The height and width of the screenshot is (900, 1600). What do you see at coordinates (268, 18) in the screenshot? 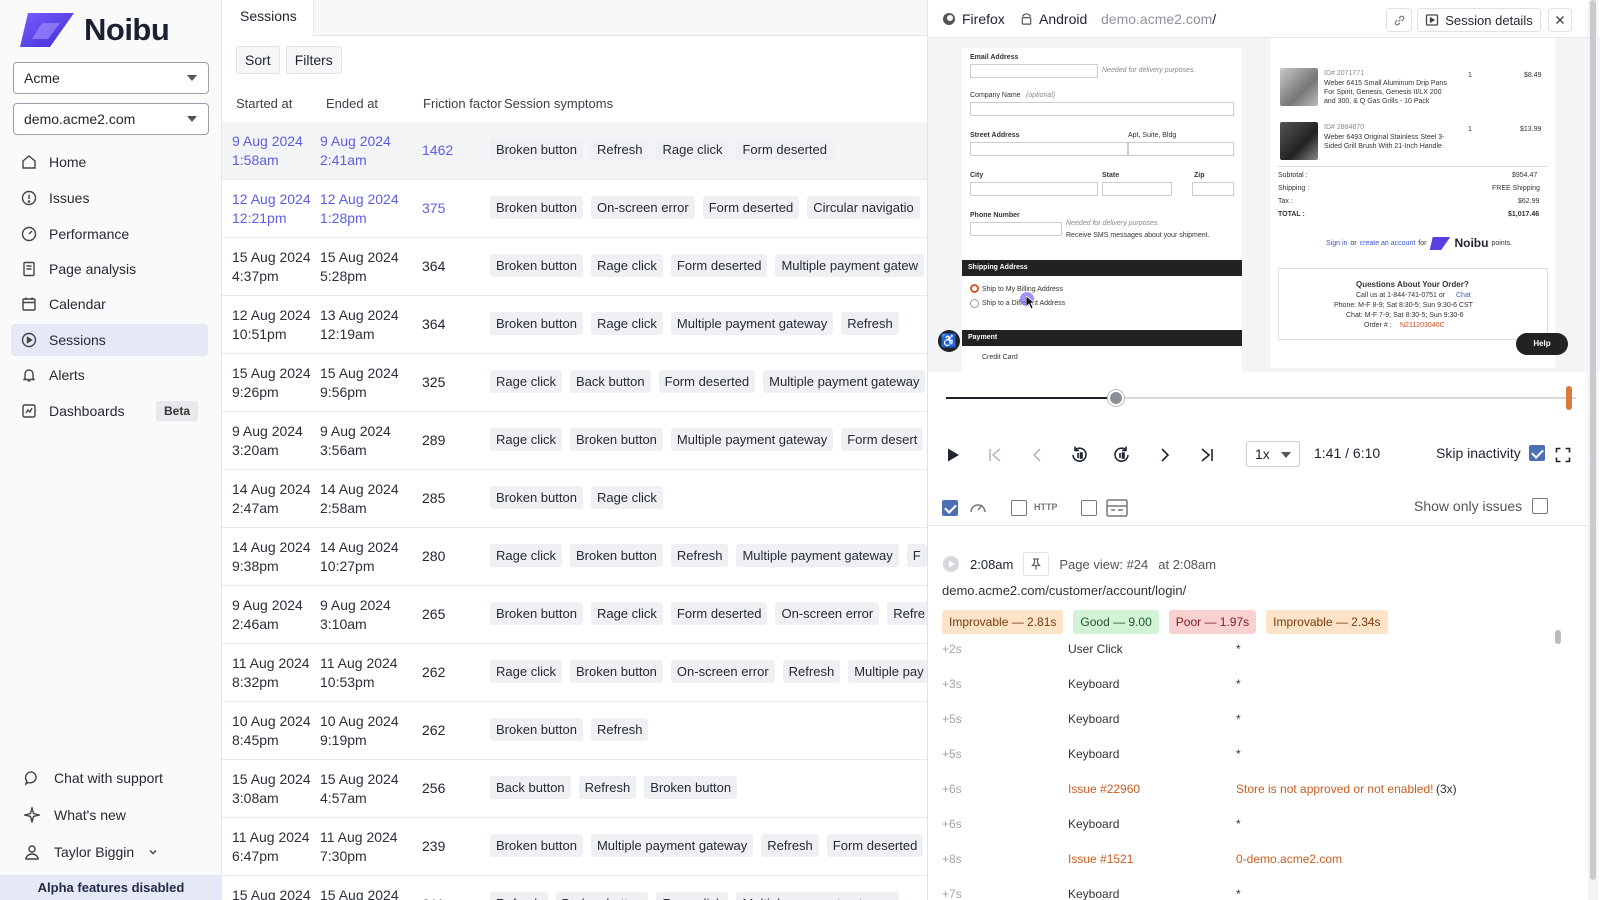
I see `tab-sessions: Sessions` at bounding box center [268, 18].